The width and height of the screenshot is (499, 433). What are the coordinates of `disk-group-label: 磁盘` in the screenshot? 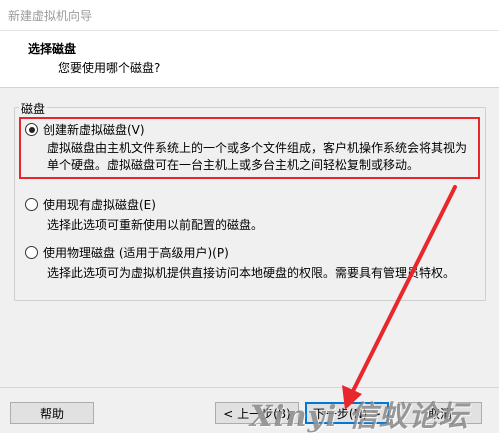 It's located at (33, 108).